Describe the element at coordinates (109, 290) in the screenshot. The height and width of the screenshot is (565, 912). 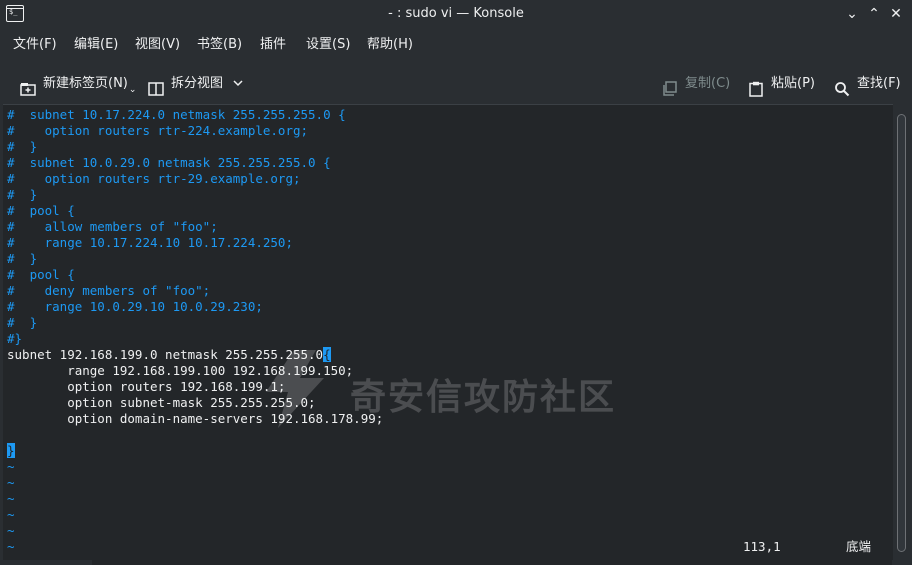
I see `terminal-line-text: # deny members of "foo";` at that location.